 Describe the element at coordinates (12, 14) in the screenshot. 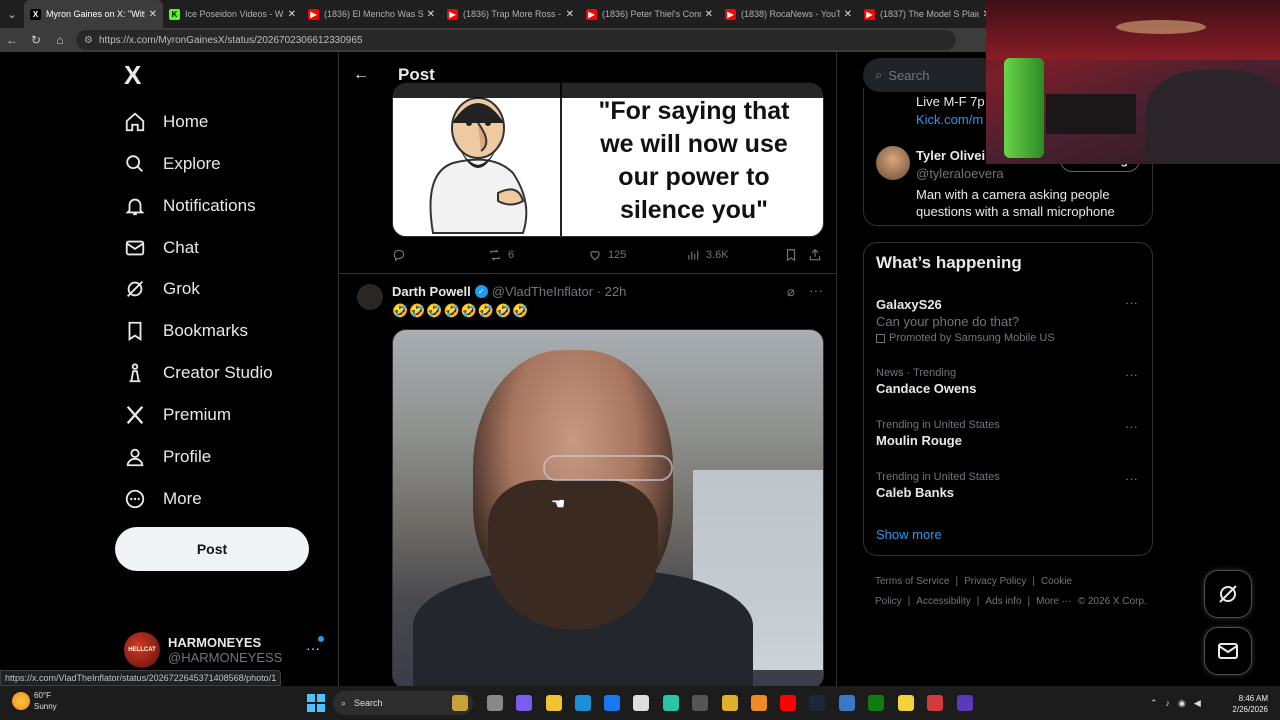

I see `tab-list-chevron-icon: ⌄` at that location.